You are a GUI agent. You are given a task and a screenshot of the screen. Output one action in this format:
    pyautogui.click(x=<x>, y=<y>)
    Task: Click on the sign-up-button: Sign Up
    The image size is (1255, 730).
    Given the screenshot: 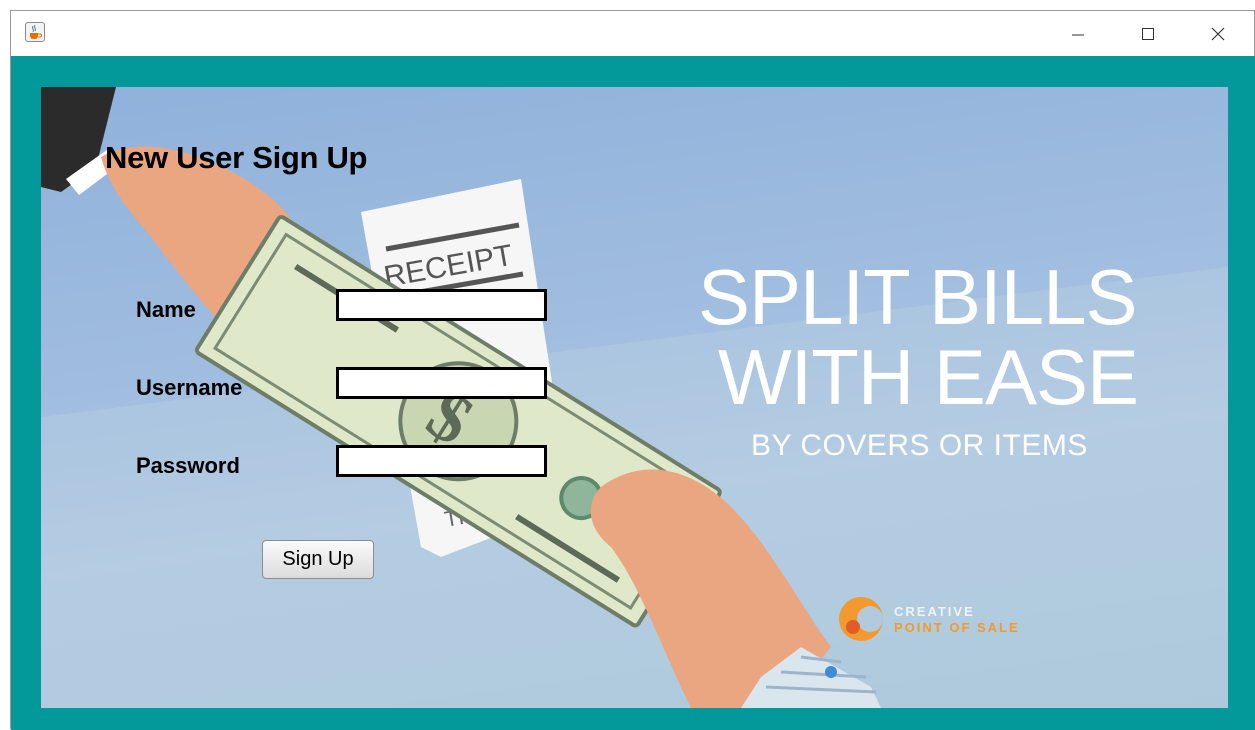 What is the action you would take?
    pyautogui.click(x=318, y=559)
    